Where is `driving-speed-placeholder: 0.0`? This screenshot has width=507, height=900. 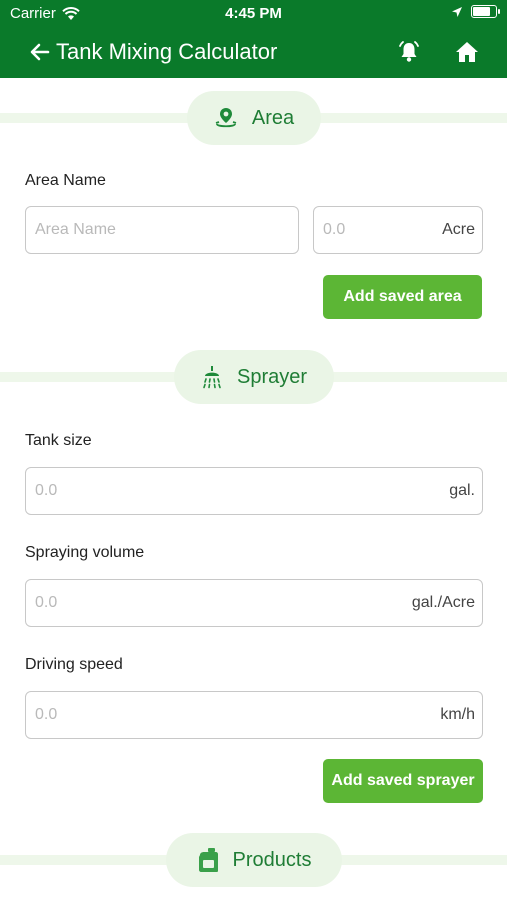
driving-speed-placeholder: 0.0 is located at coordinates (46, 714).